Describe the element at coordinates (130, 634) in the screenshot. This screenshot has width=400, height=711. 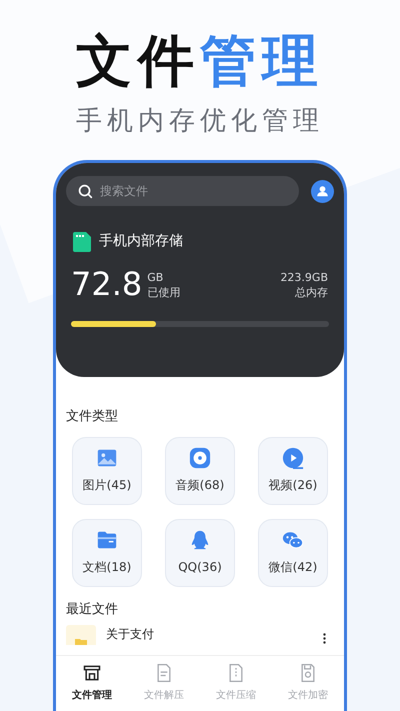
I see `recent-file-name: 关于支付` at that location.